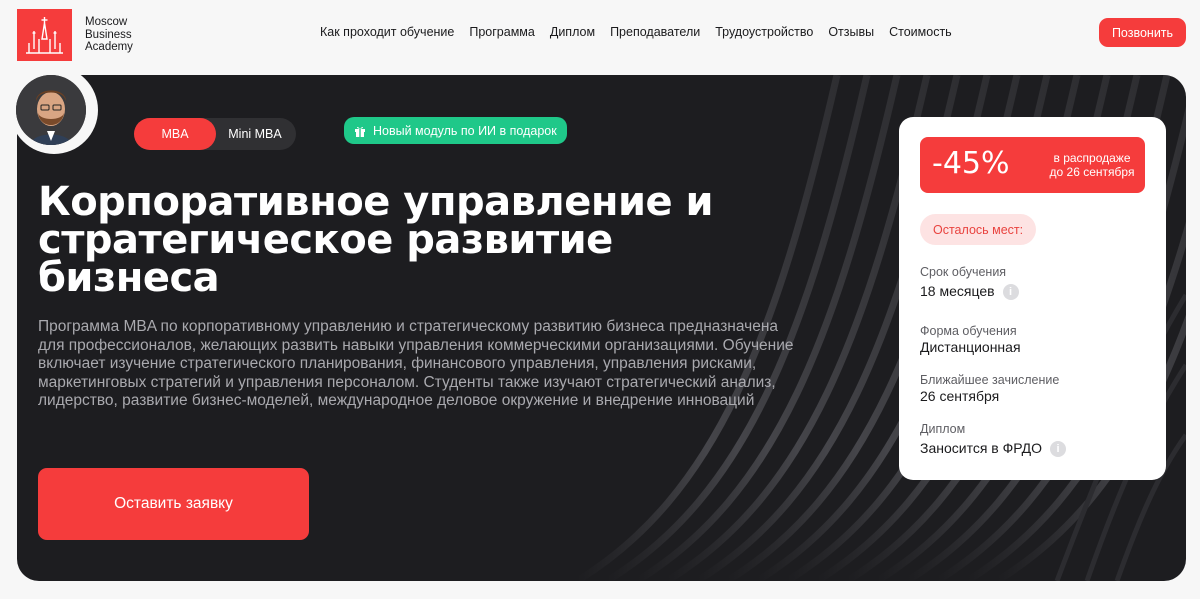 The image size is (1200, 599). Describe the element at coordinates (969, 282) in the screenshot. I see `duration-field: Срок обучения 18 месяцев i` at that location.